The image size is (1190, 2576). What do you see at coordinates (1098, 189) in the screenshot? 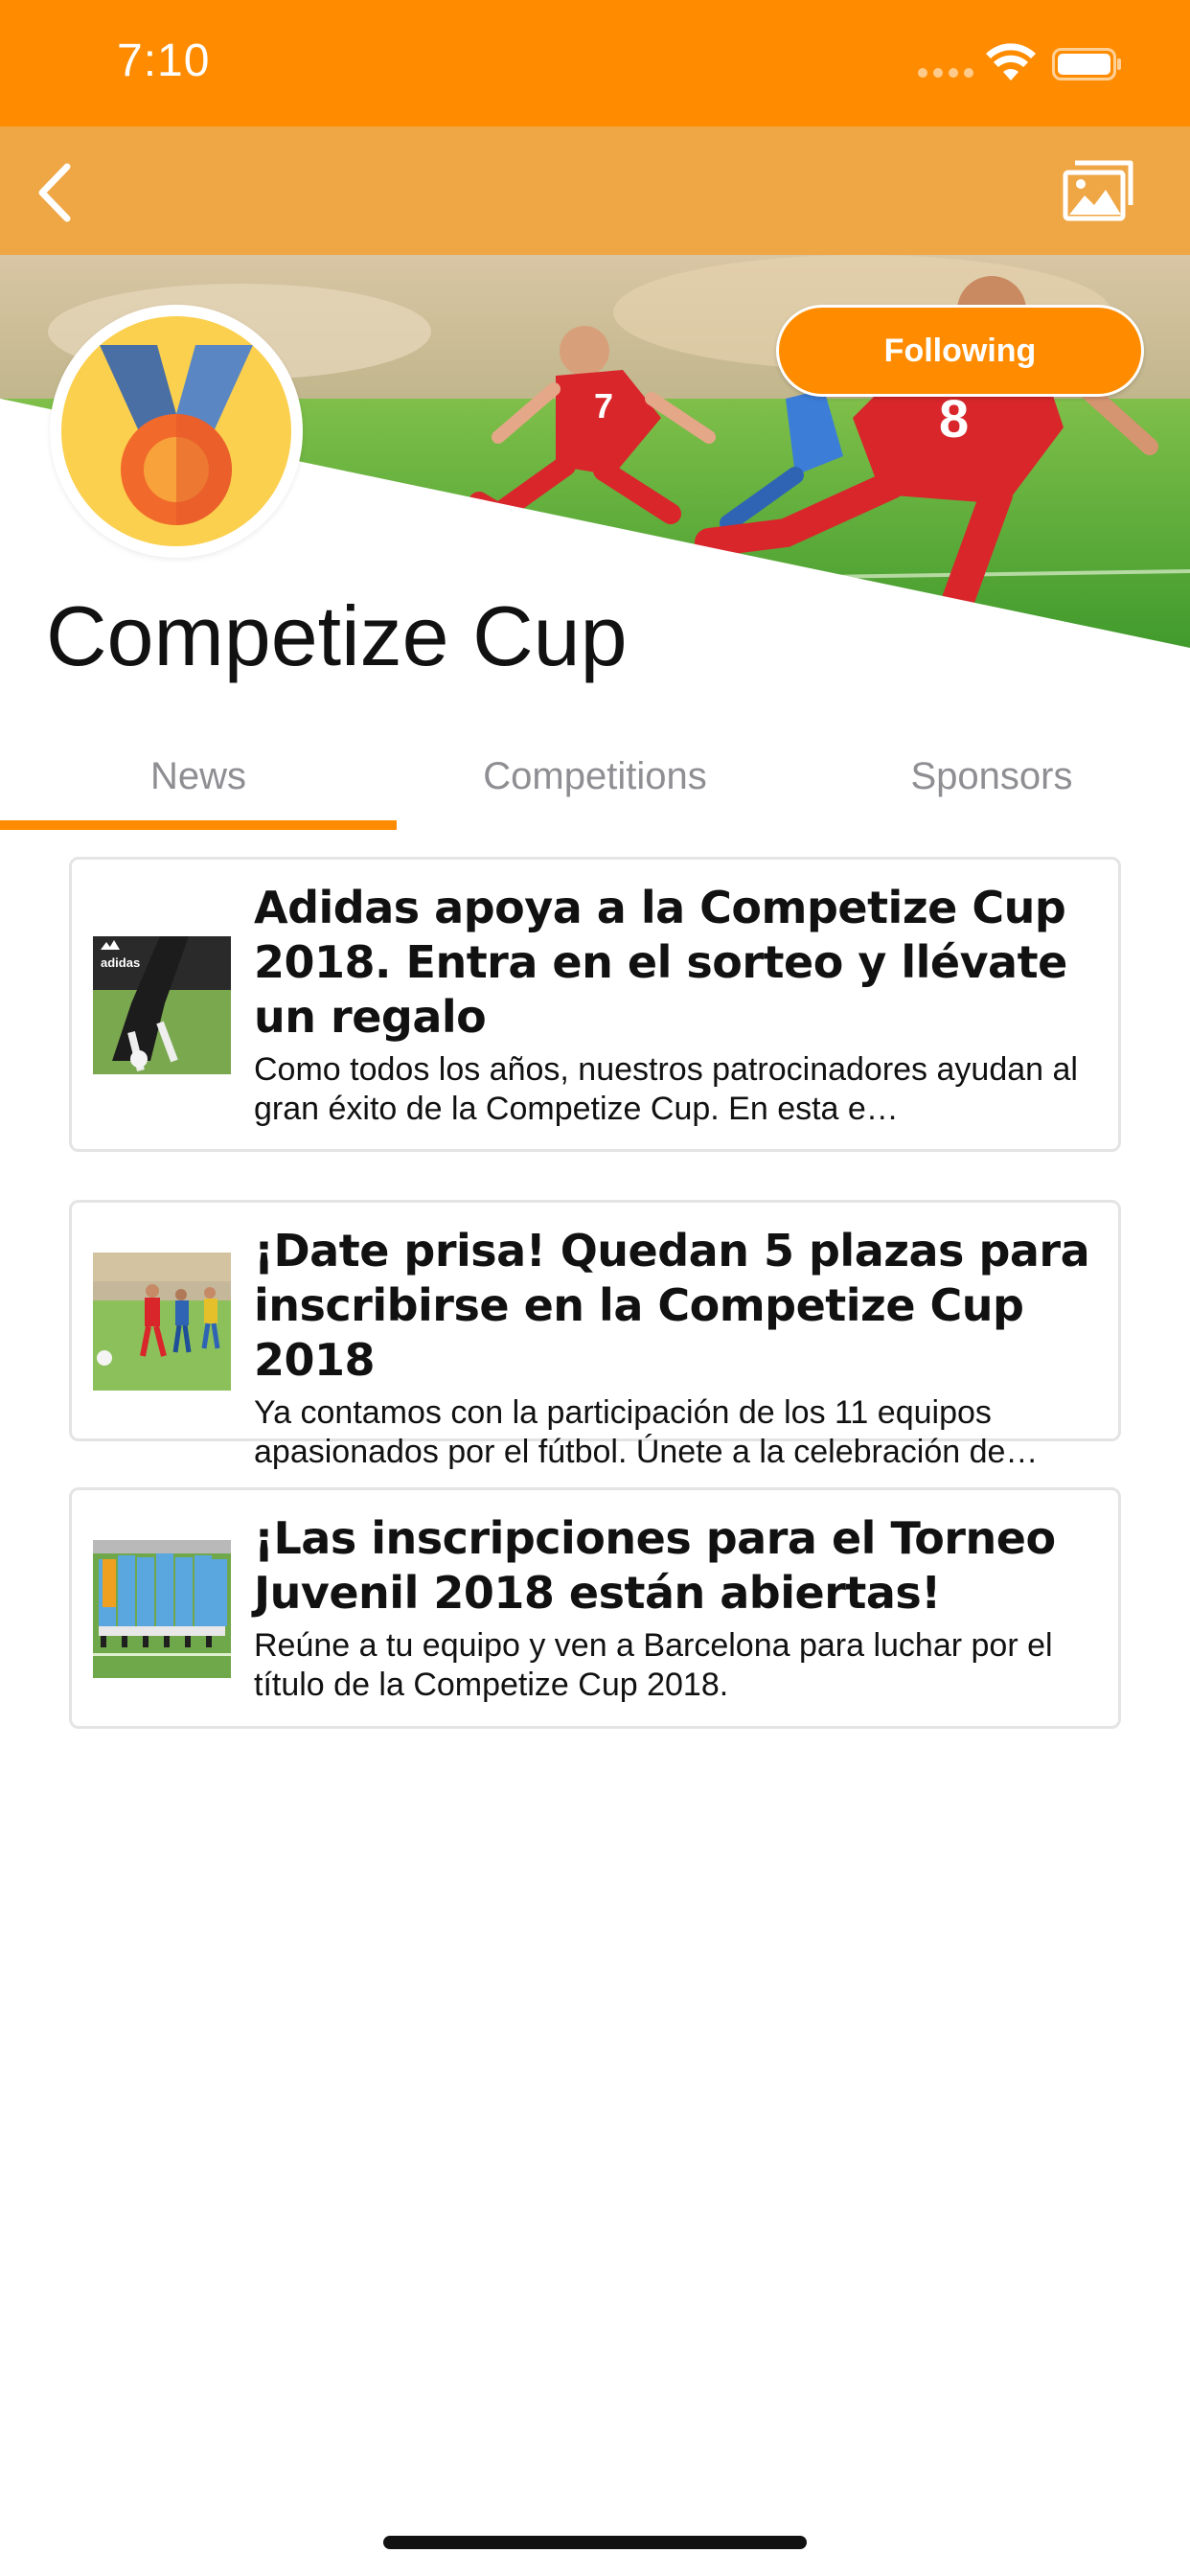
I see `photo-gallery-icon` at bounding box center [1098, 189].